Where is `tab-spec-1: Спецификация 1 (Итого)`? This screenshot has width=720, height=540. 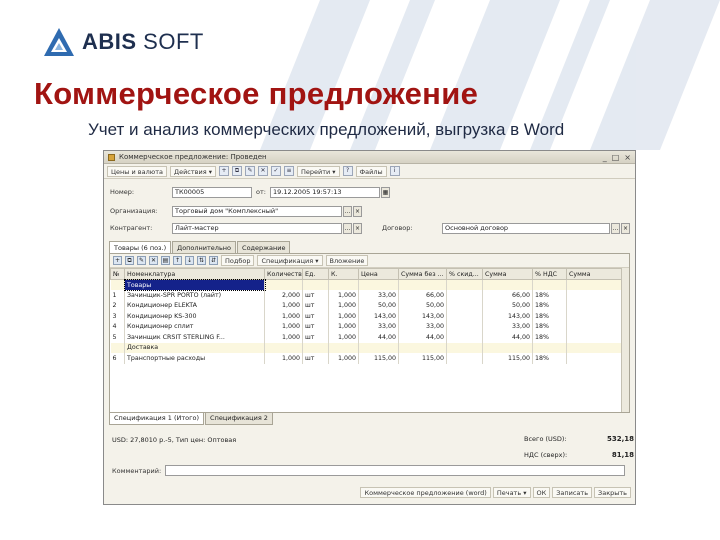
tab-spec-1: Спецификация 1 (Итого) is located at coordinates (157, 419).